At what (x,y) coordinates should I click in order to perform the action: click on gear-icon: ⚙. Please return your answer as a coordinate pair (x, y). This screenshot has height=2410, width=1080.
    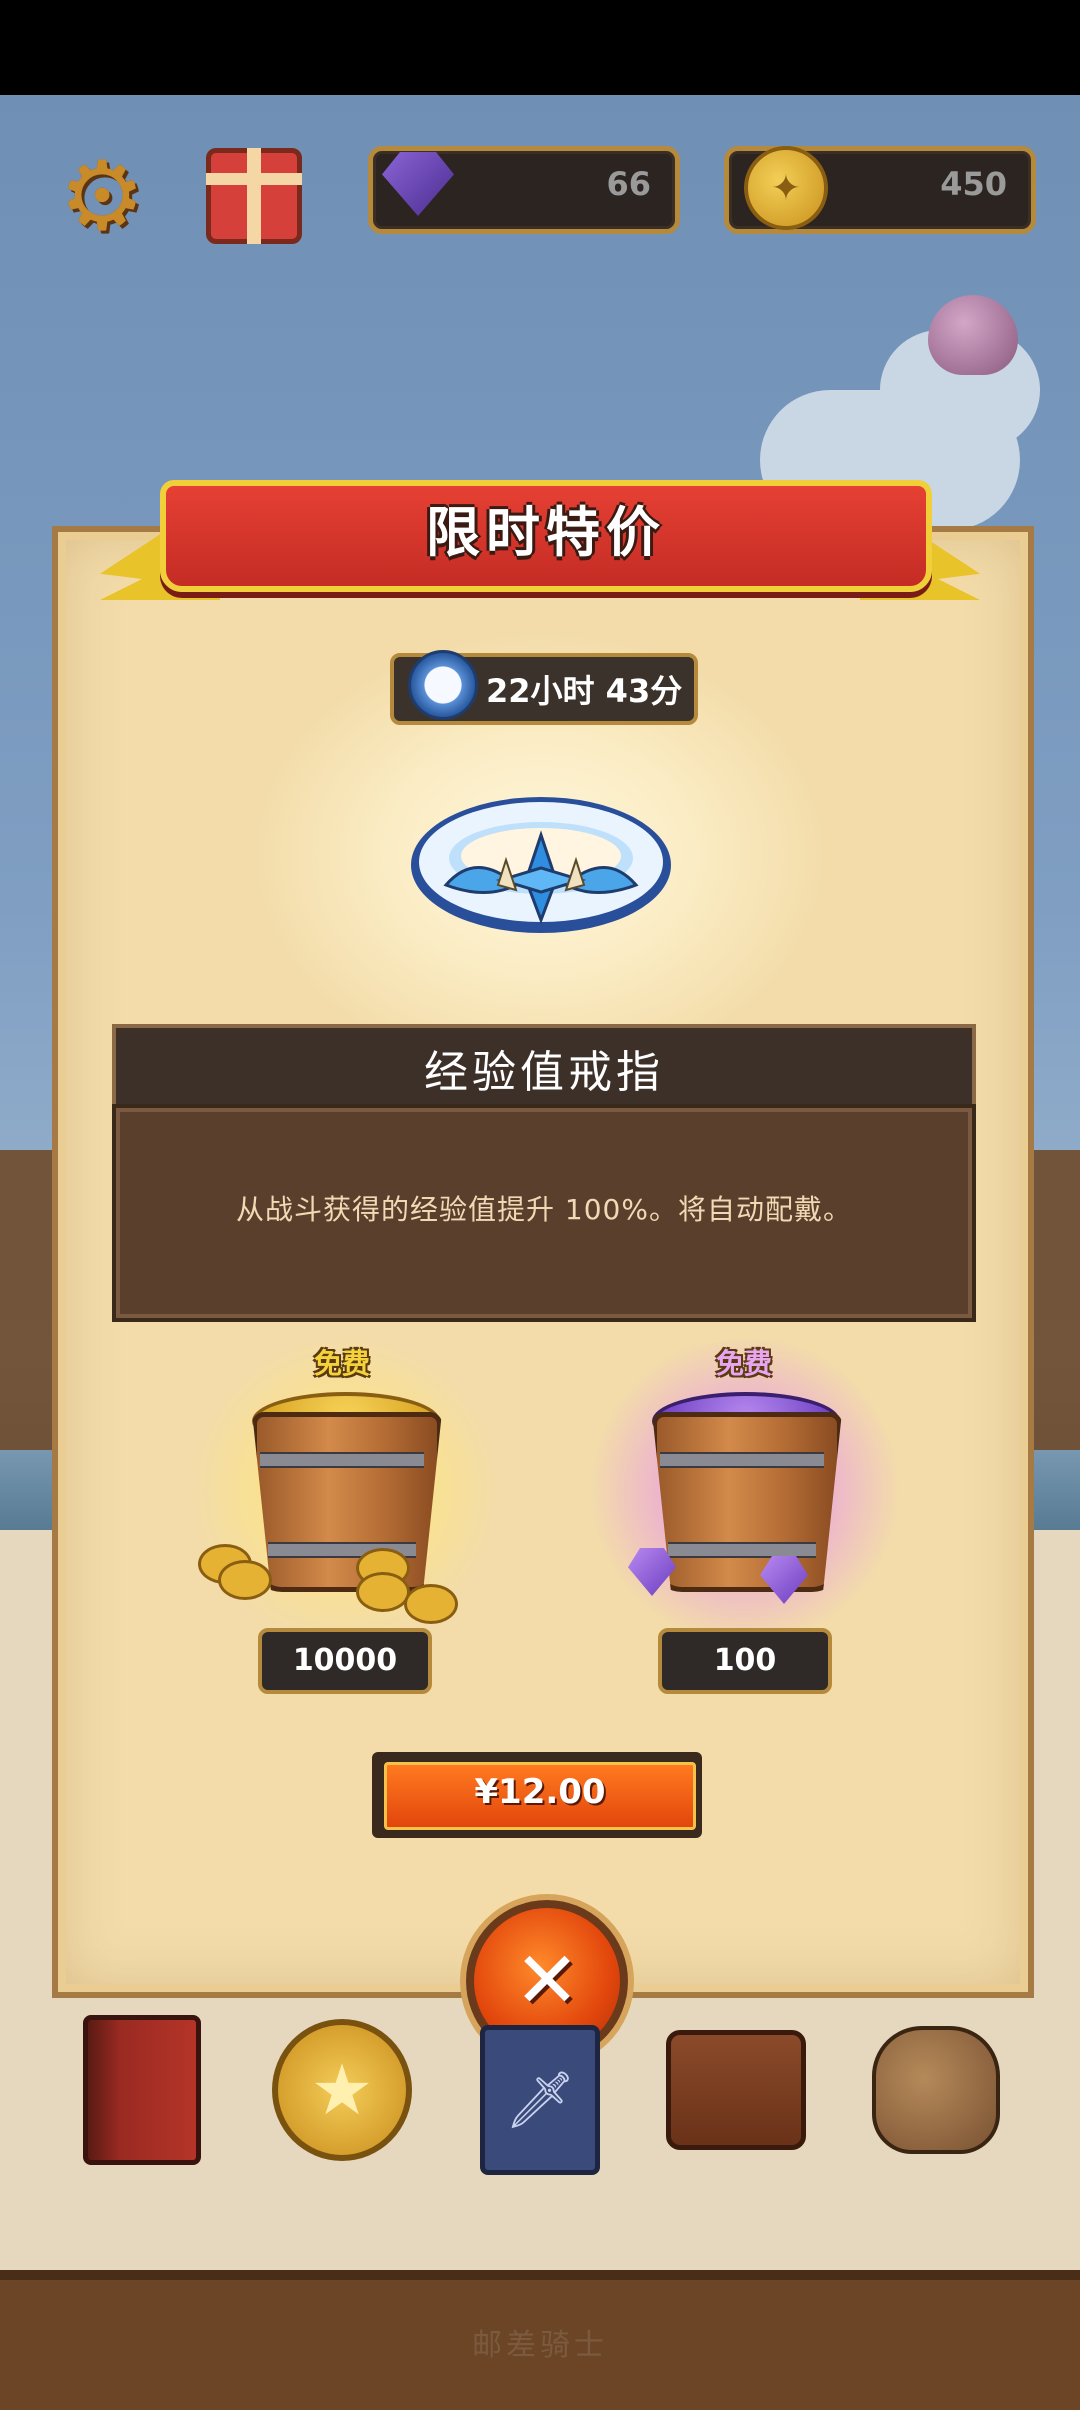
    Looking at the image, I should click on (102, 196).